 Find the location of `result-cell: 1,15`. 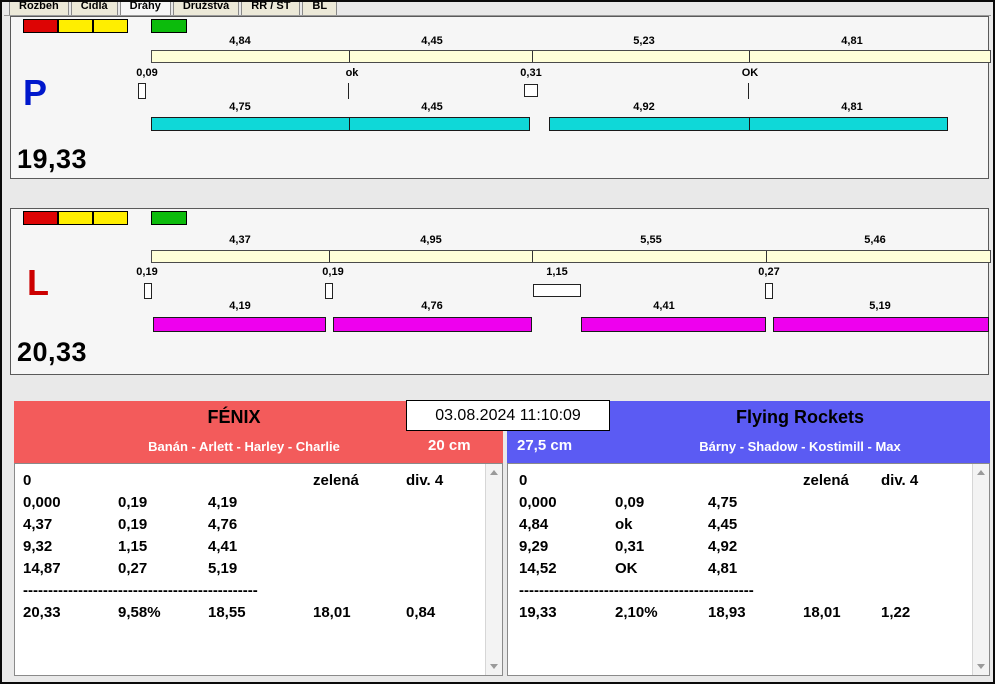

result-cell: 1,15 is located at coordinates (133, 546).